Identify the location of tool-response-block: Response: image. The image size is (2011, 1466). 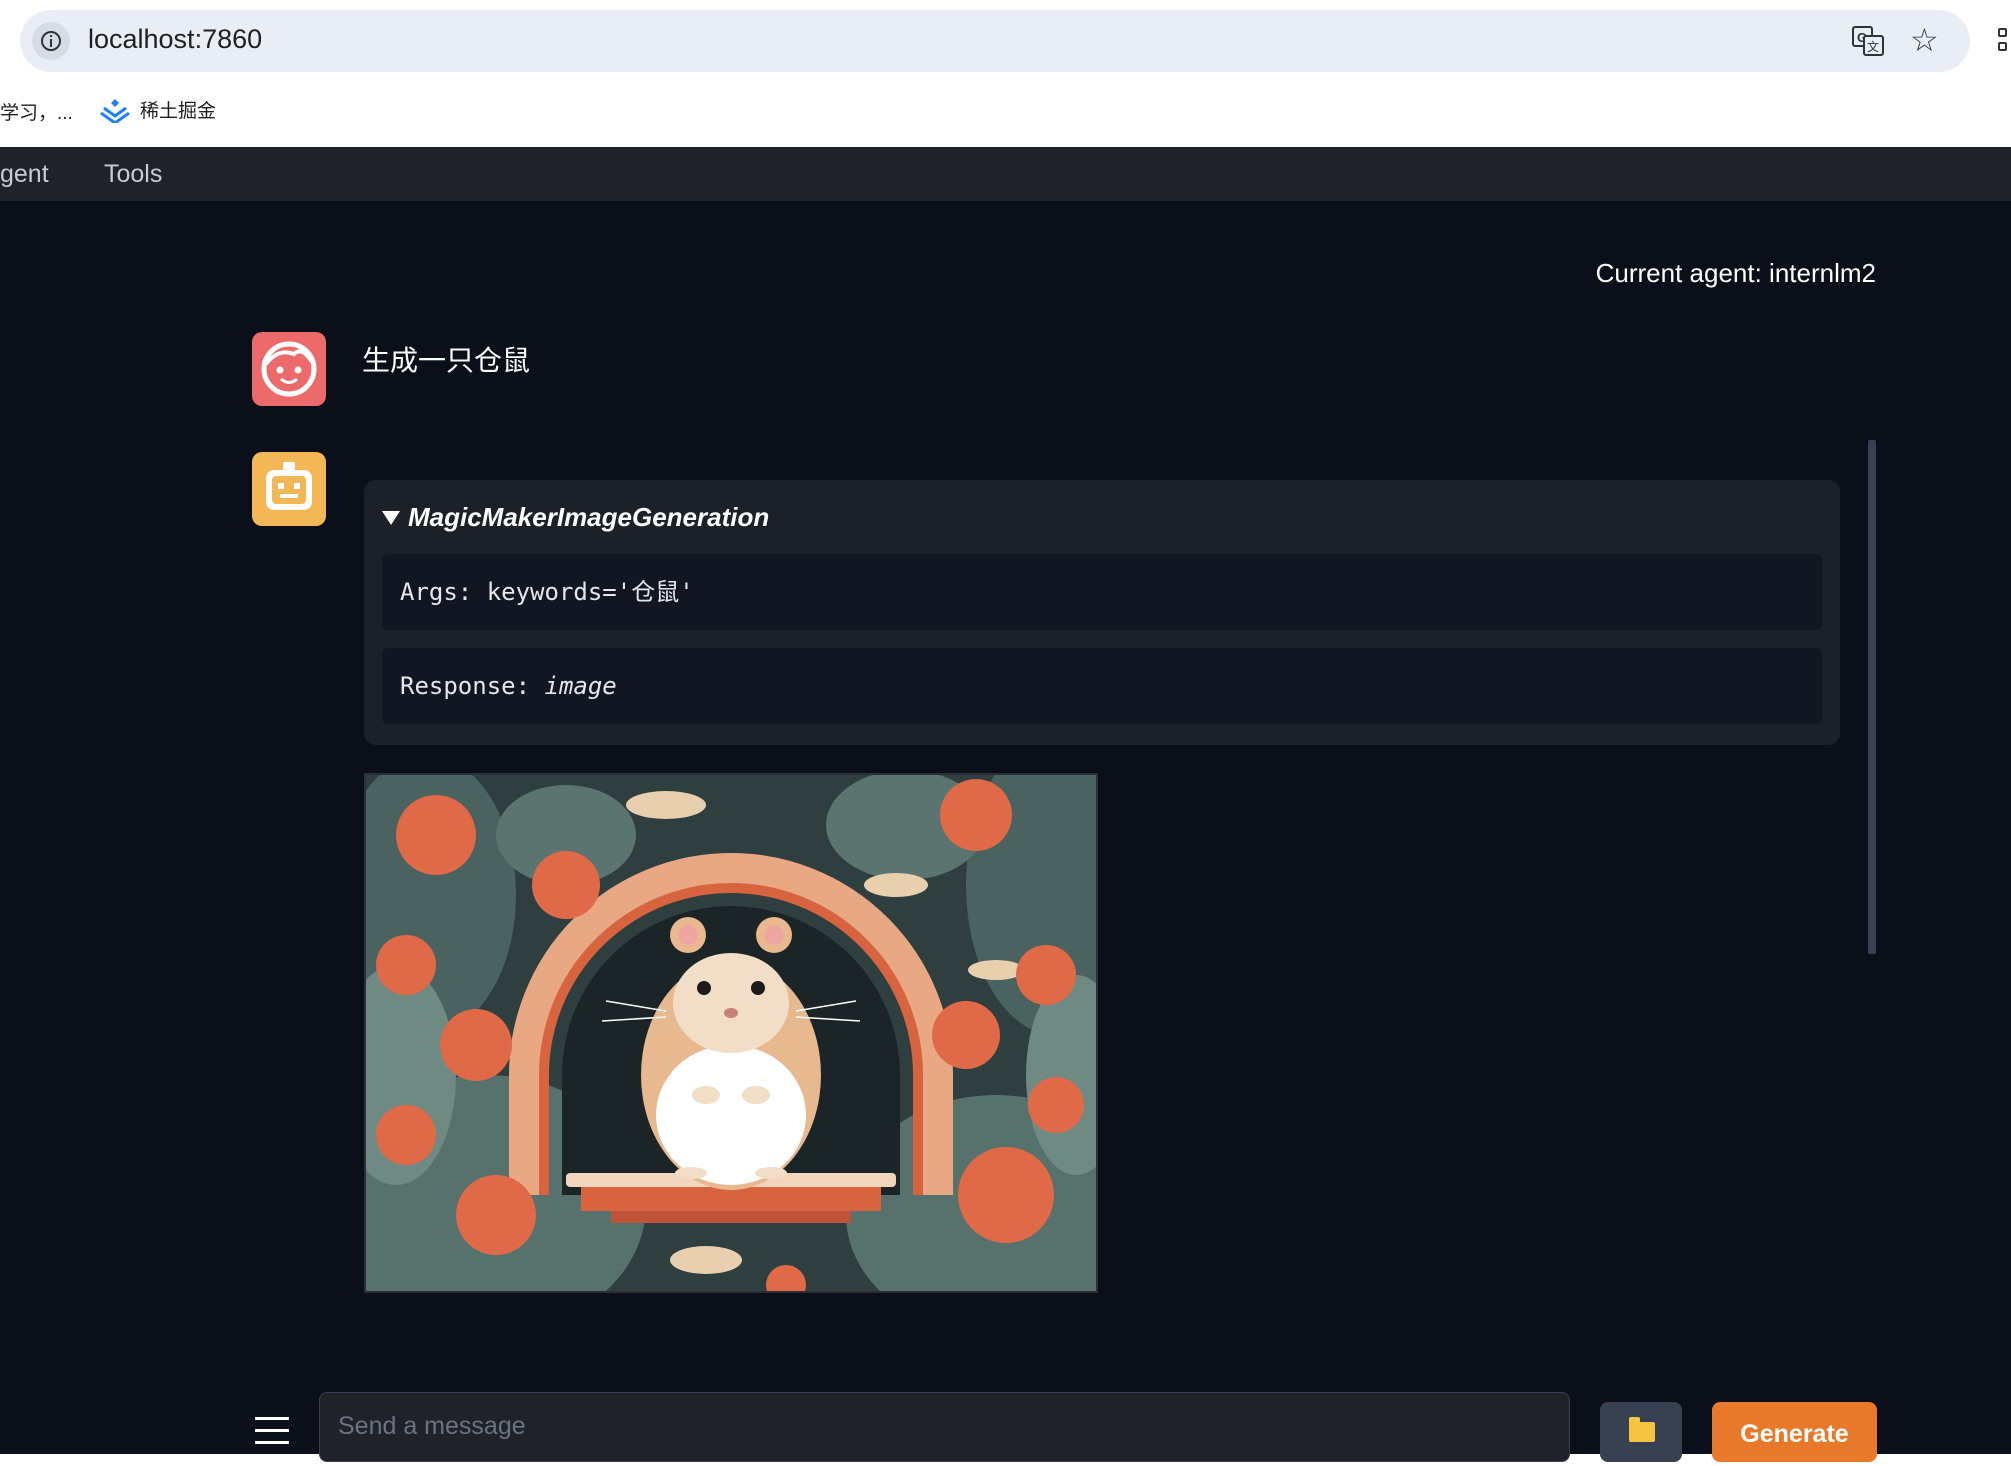
(1102, 686).